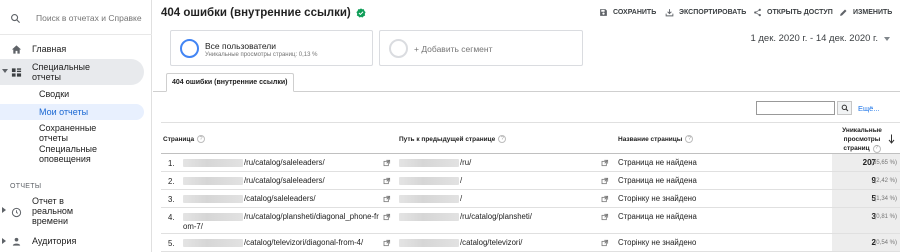 Image resolution: width=900 pixels, height=252 pixels. I want to click on page-path: /ru/catalog/plansheti/diagonal_phone-fr, so click(311, 216).